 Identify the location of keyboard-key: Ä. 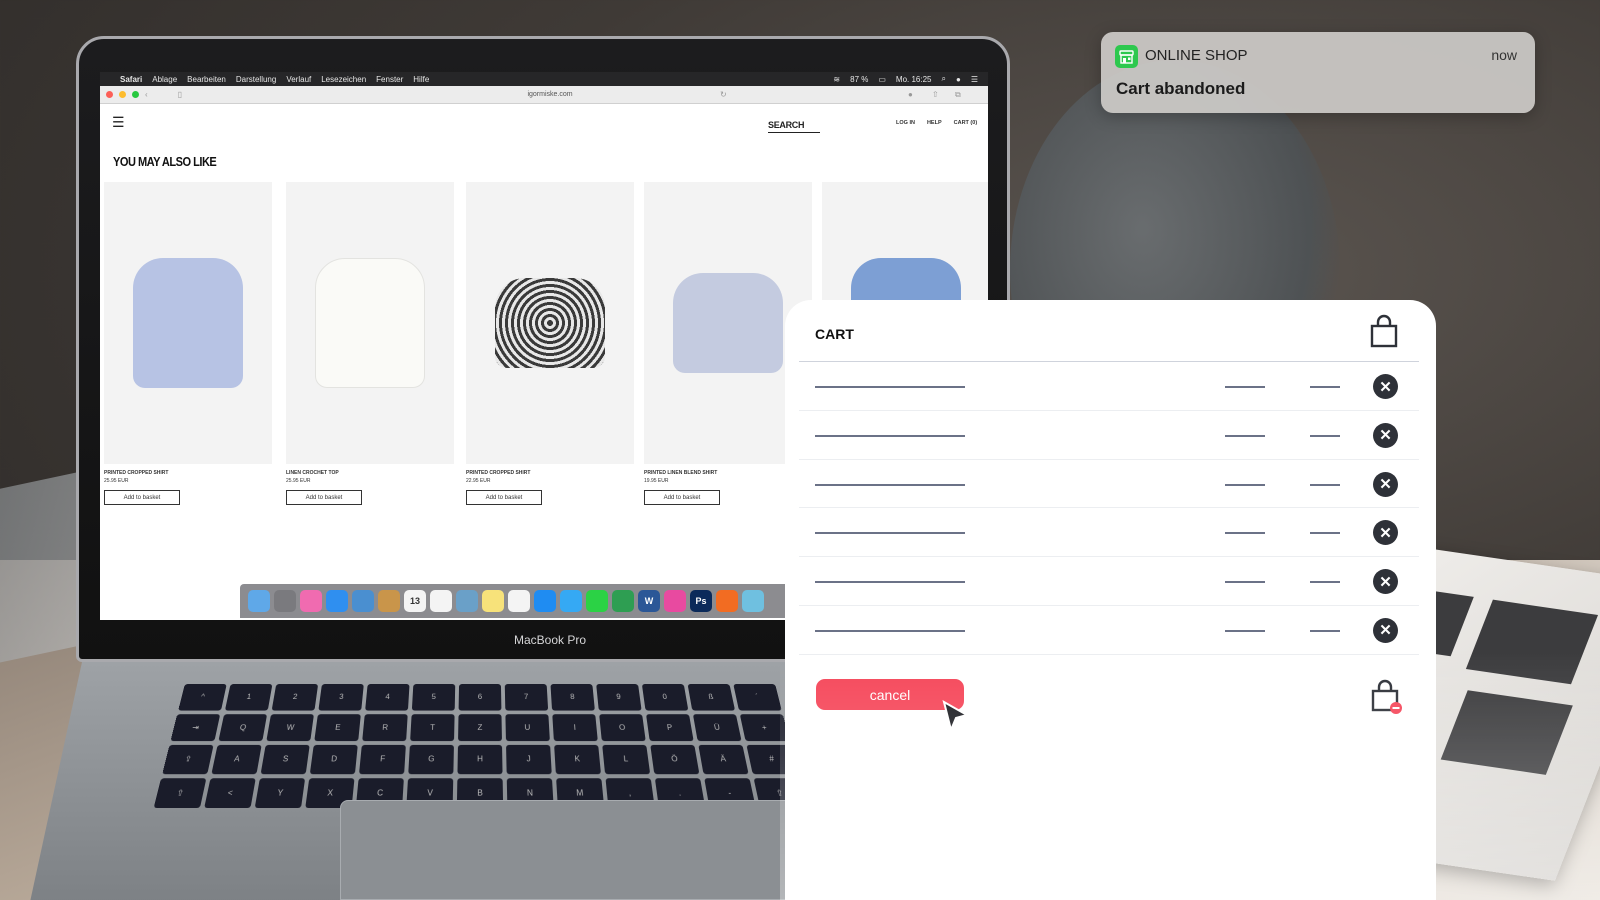
(723, 759).